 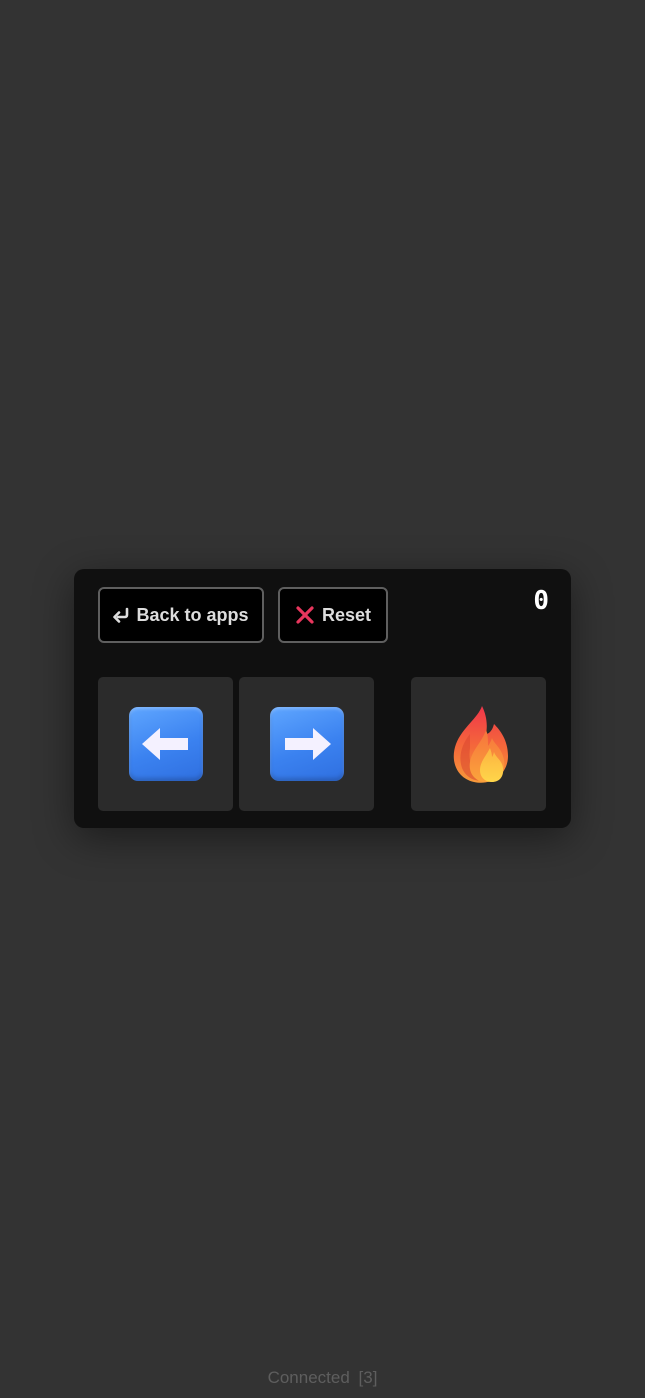 What do you see at coordinates (305, 615) in the screenshot?
I see `cross-mark-icon` at bounding box center [305, 615].